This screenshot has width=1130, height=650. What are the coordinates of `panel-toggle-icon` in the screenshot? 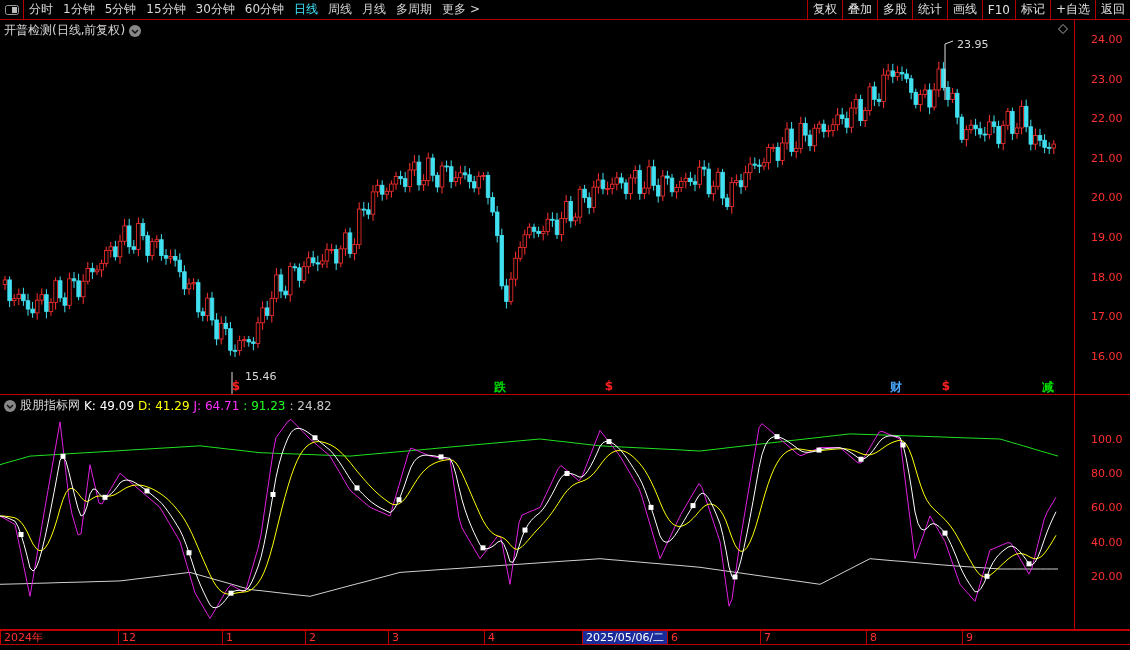 It's located at (11, 9).